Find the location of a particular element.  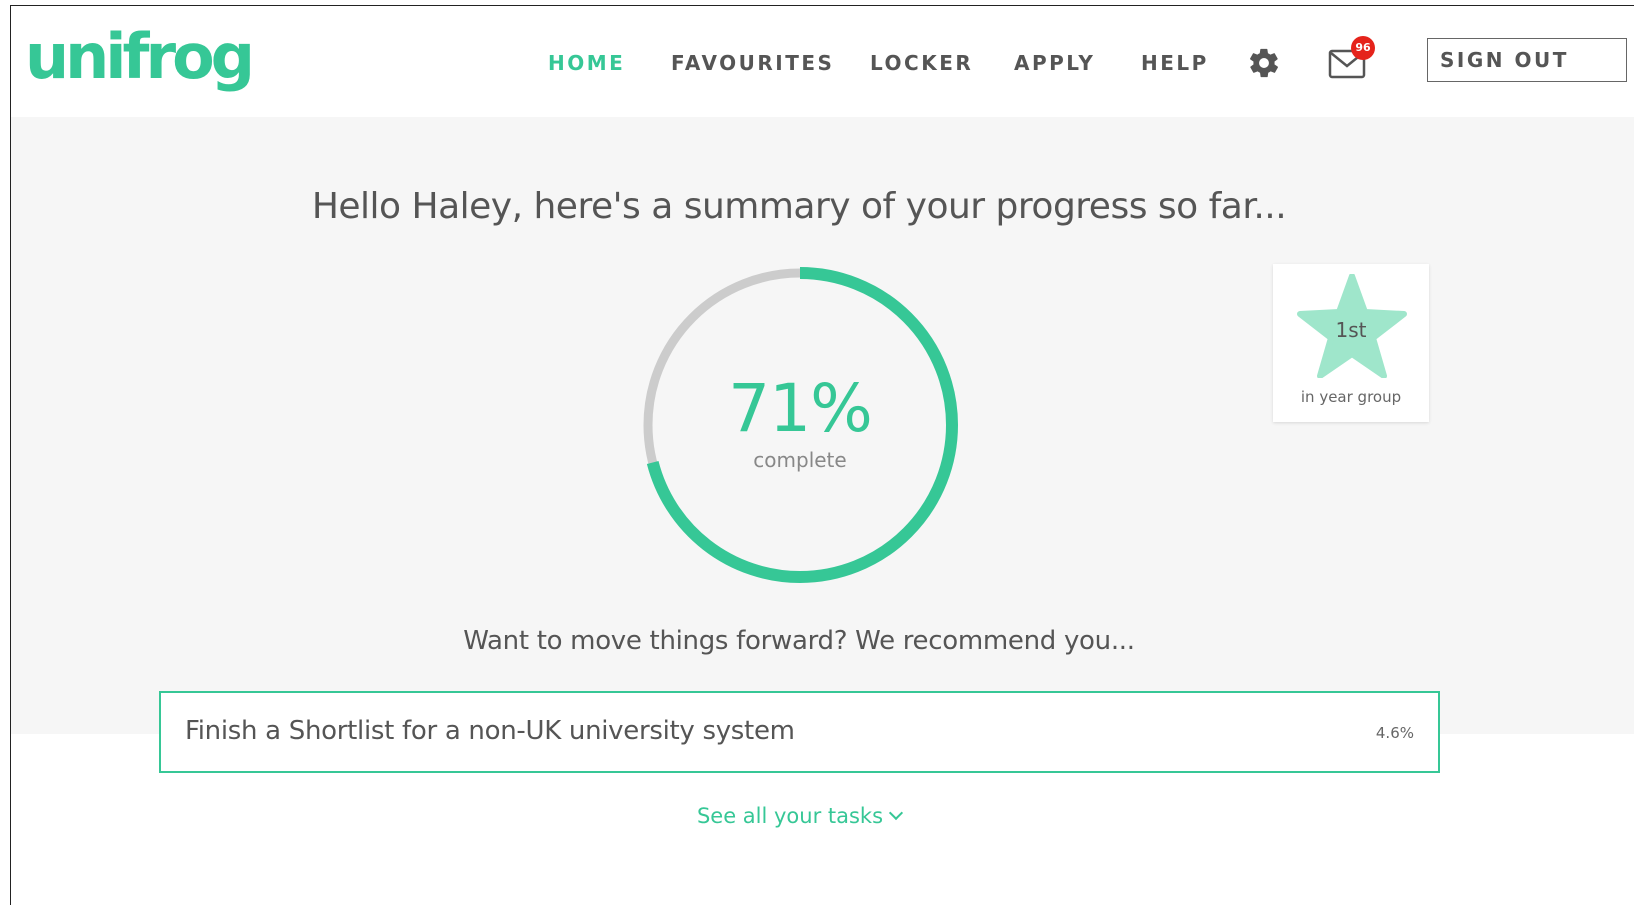

progress-label: complete is located at coordinates (800, 460).